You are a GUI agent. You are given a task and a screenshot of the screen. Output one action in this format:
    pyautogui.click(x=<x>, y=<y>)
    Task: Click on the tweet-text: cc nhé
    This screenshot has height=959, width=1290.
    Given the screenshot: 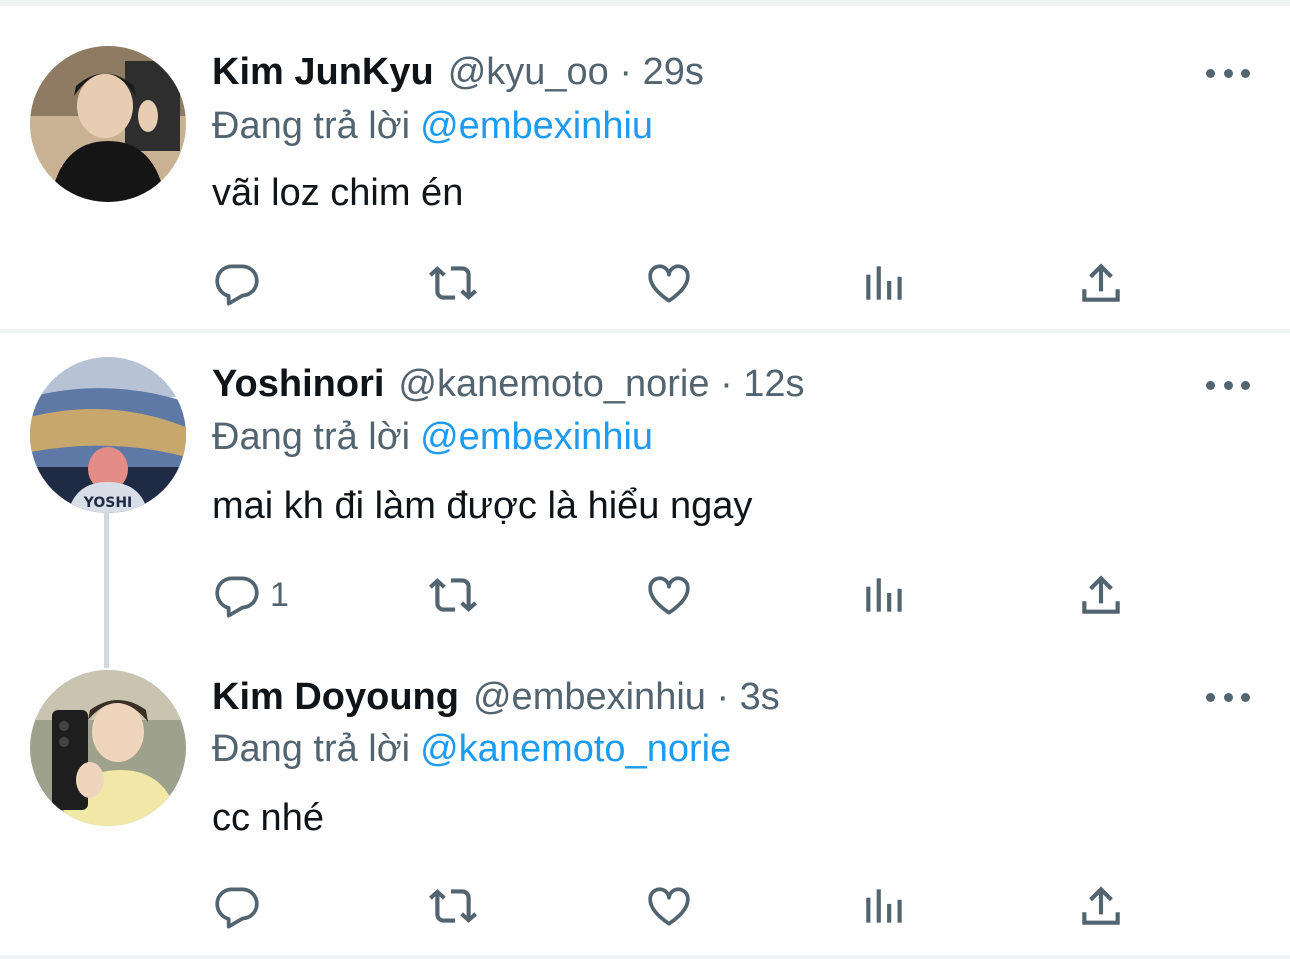 What is the action you would take?
    pyautogui.click(x=268, y=818)
    